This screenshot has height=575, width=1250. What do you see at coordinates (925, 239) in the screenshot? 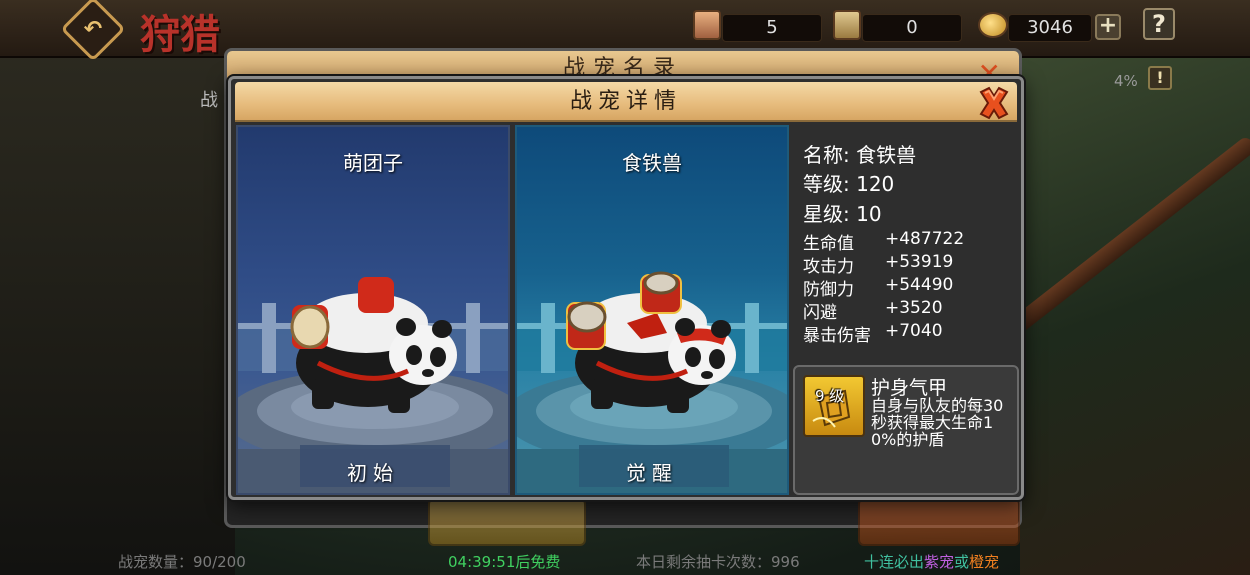
I see `stat-value: +487722` at bounding box center [925, 239].